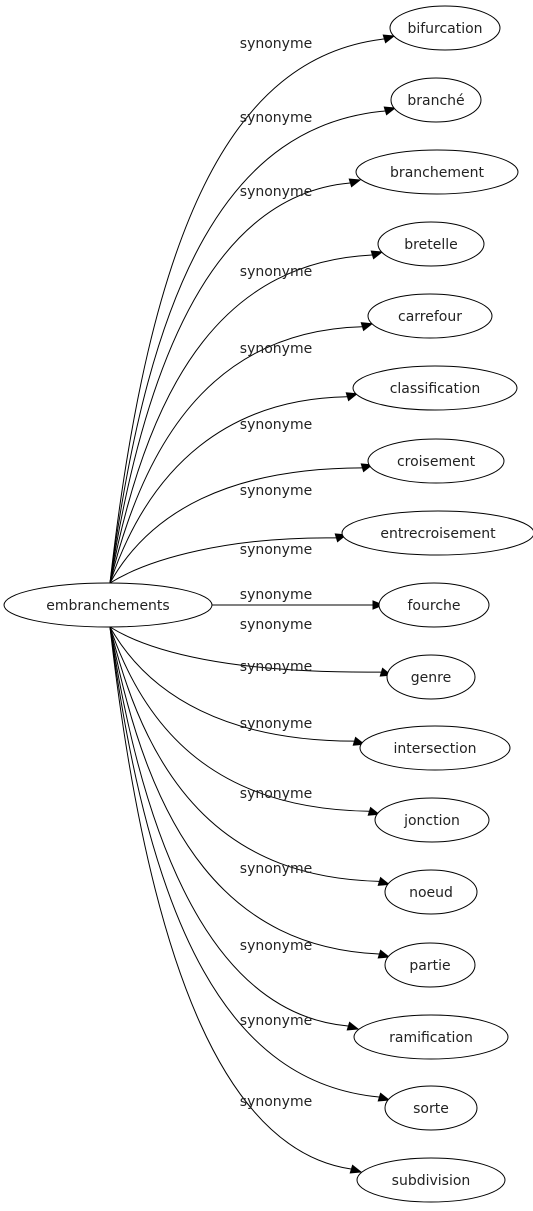 Image resolution: width=533 pixels, height=1211 pixels. I want to click on node-label: bretelle, so click(430, 245).